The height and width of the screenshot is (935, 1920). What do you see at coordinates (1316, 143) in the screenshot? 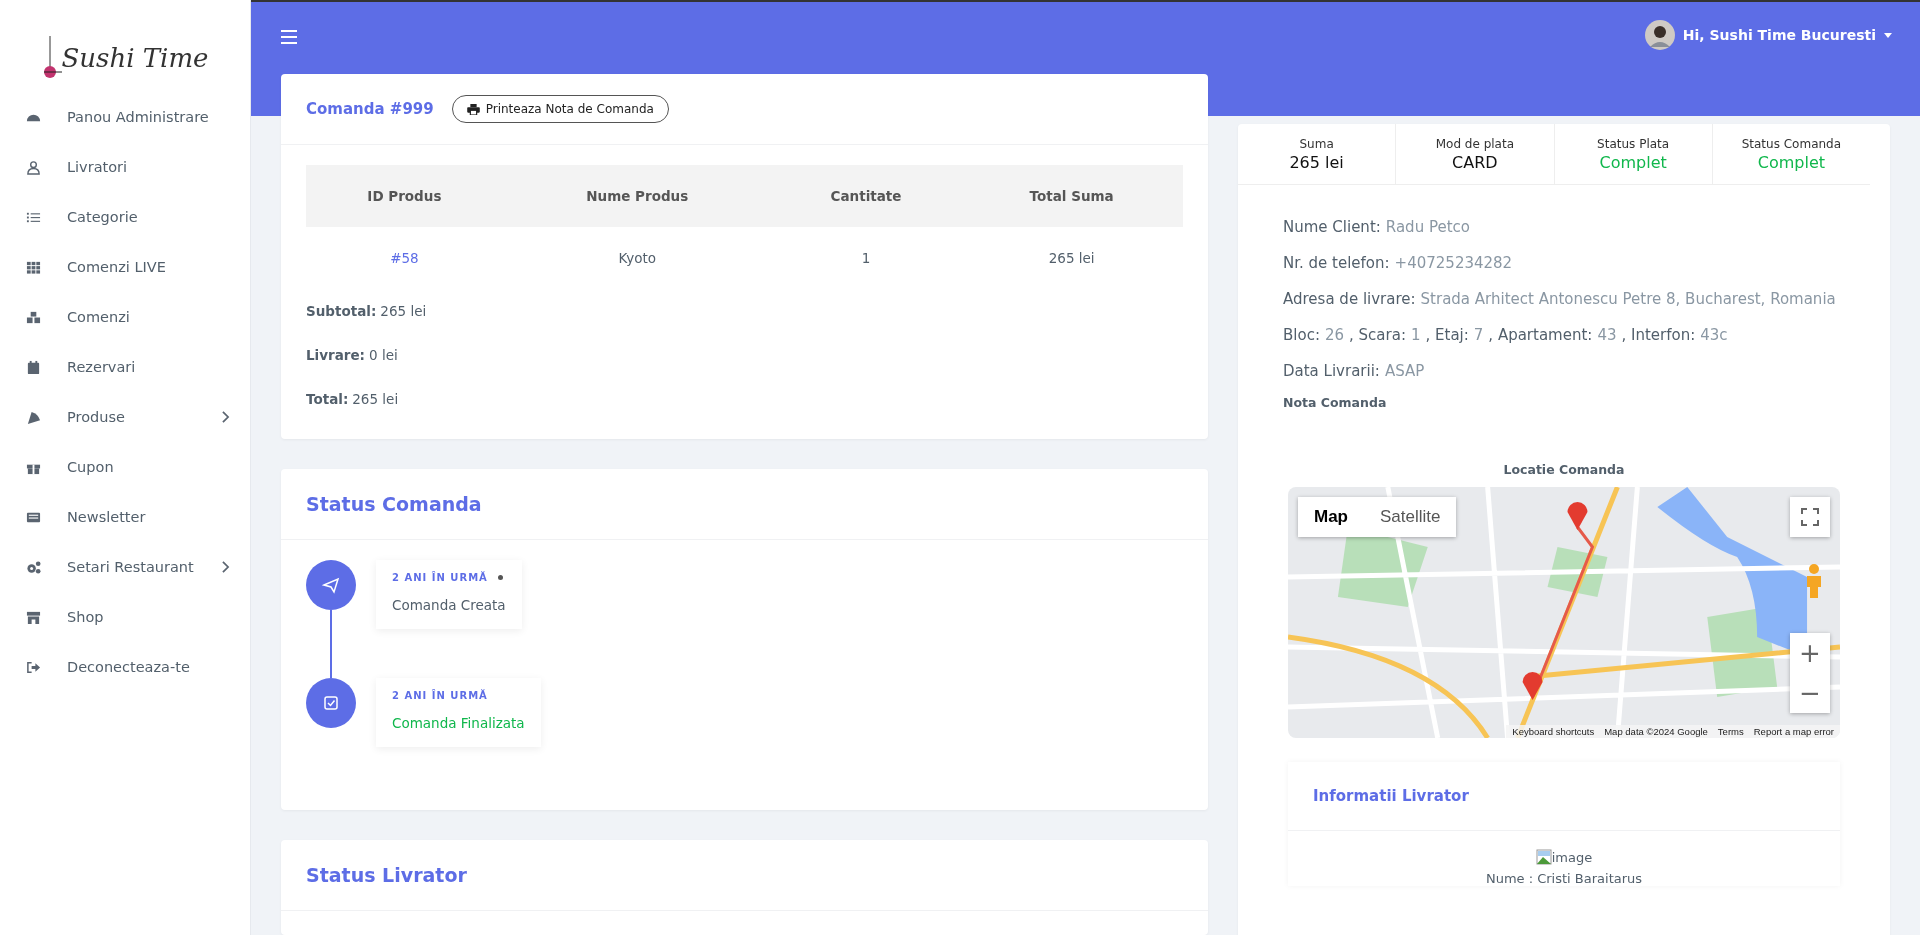
I see `stat-label: Suma` at bounding box center [1316, 143].